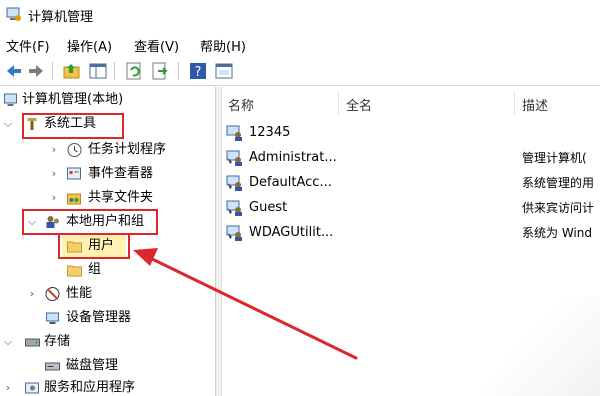 This screenshot has height=396, width=600. What do you see at coordinates (73, 126) in the screenshot?
I see `highlight-box-system-tools` at bounding box center [73, 126].